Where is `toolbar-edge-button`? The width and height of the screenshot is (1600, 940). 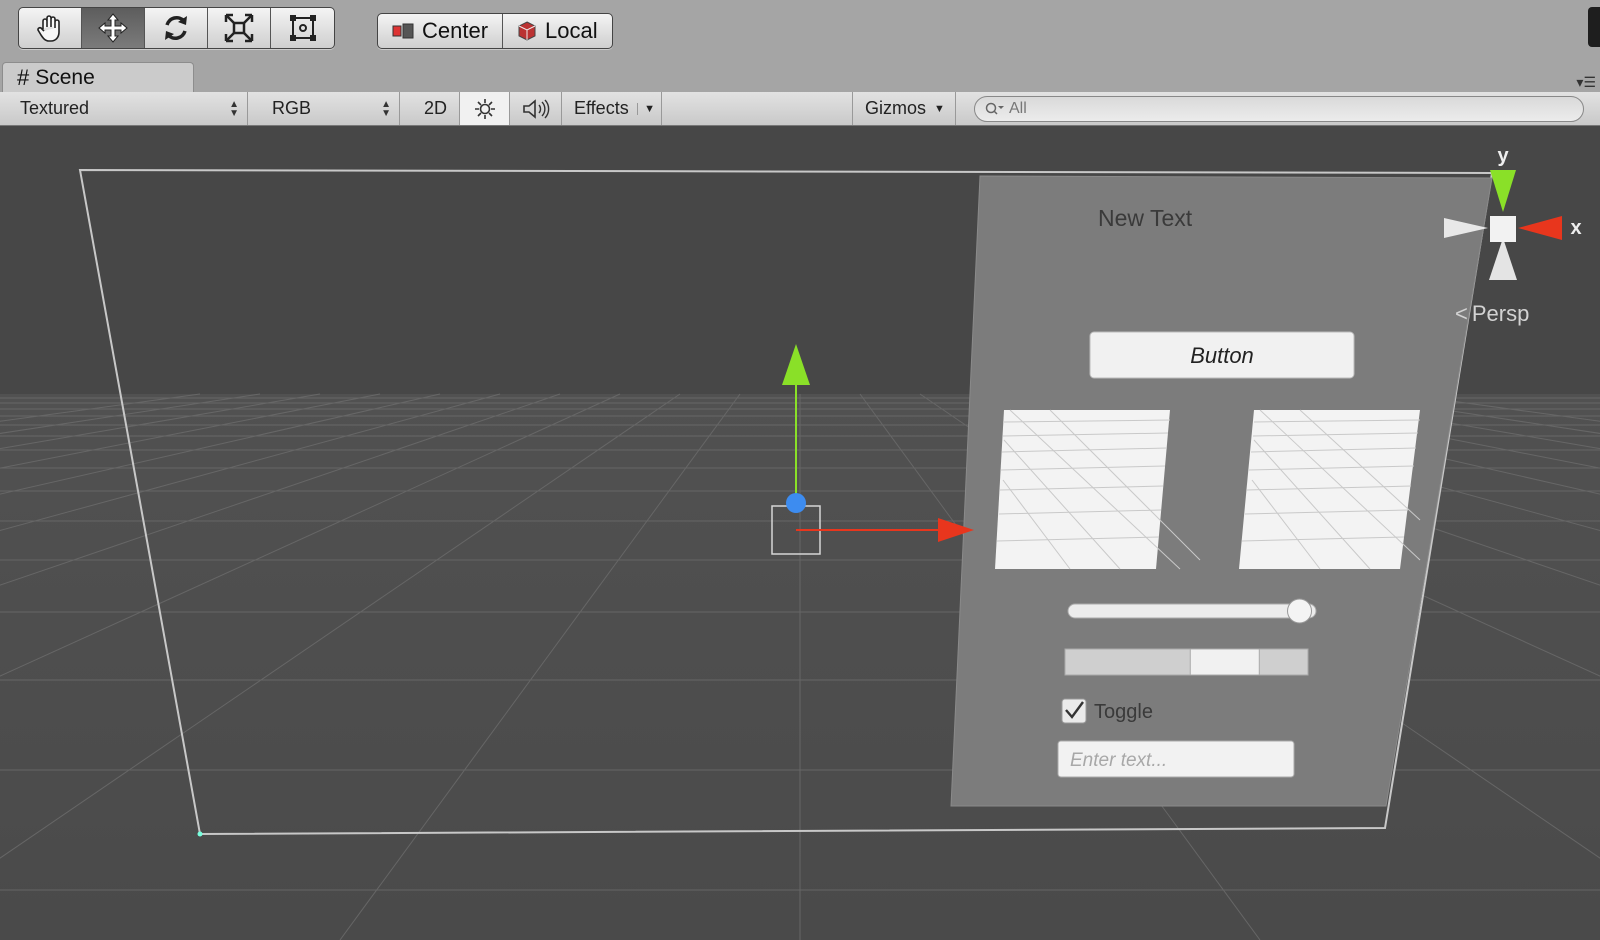 toolbar-edge-button is located at coordinates (1594, 27).